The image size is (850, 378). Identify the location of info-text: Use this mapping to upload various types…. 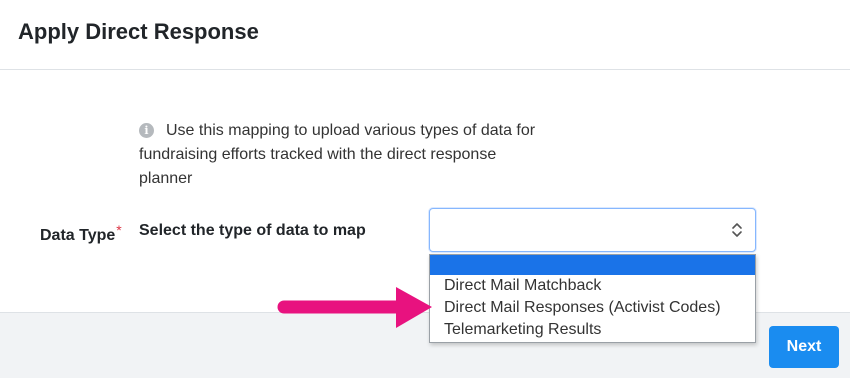
(337, 154).